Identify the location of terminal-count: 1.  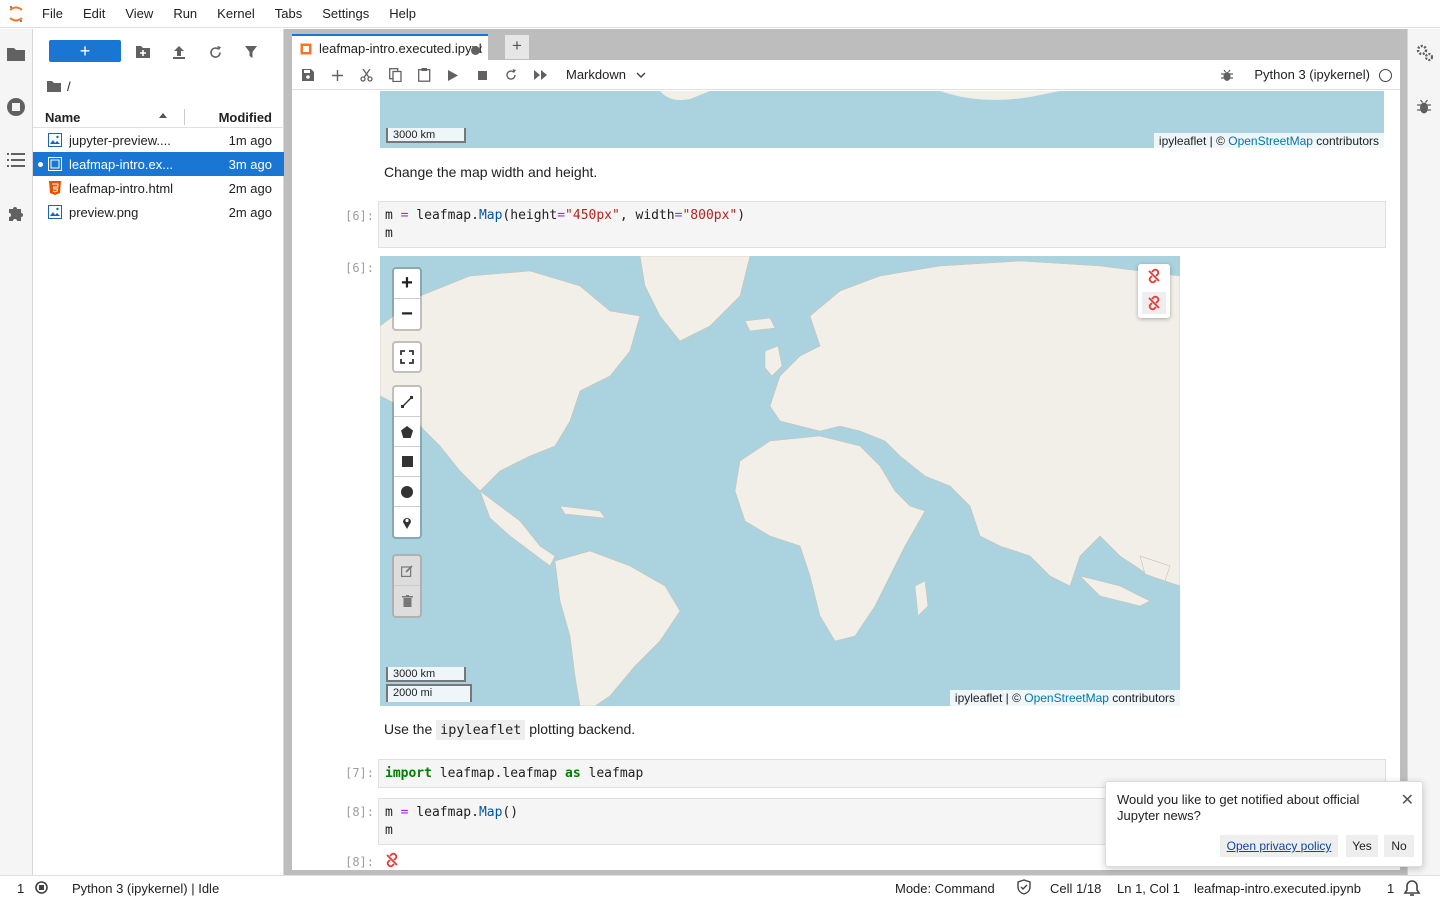
(20, 888).